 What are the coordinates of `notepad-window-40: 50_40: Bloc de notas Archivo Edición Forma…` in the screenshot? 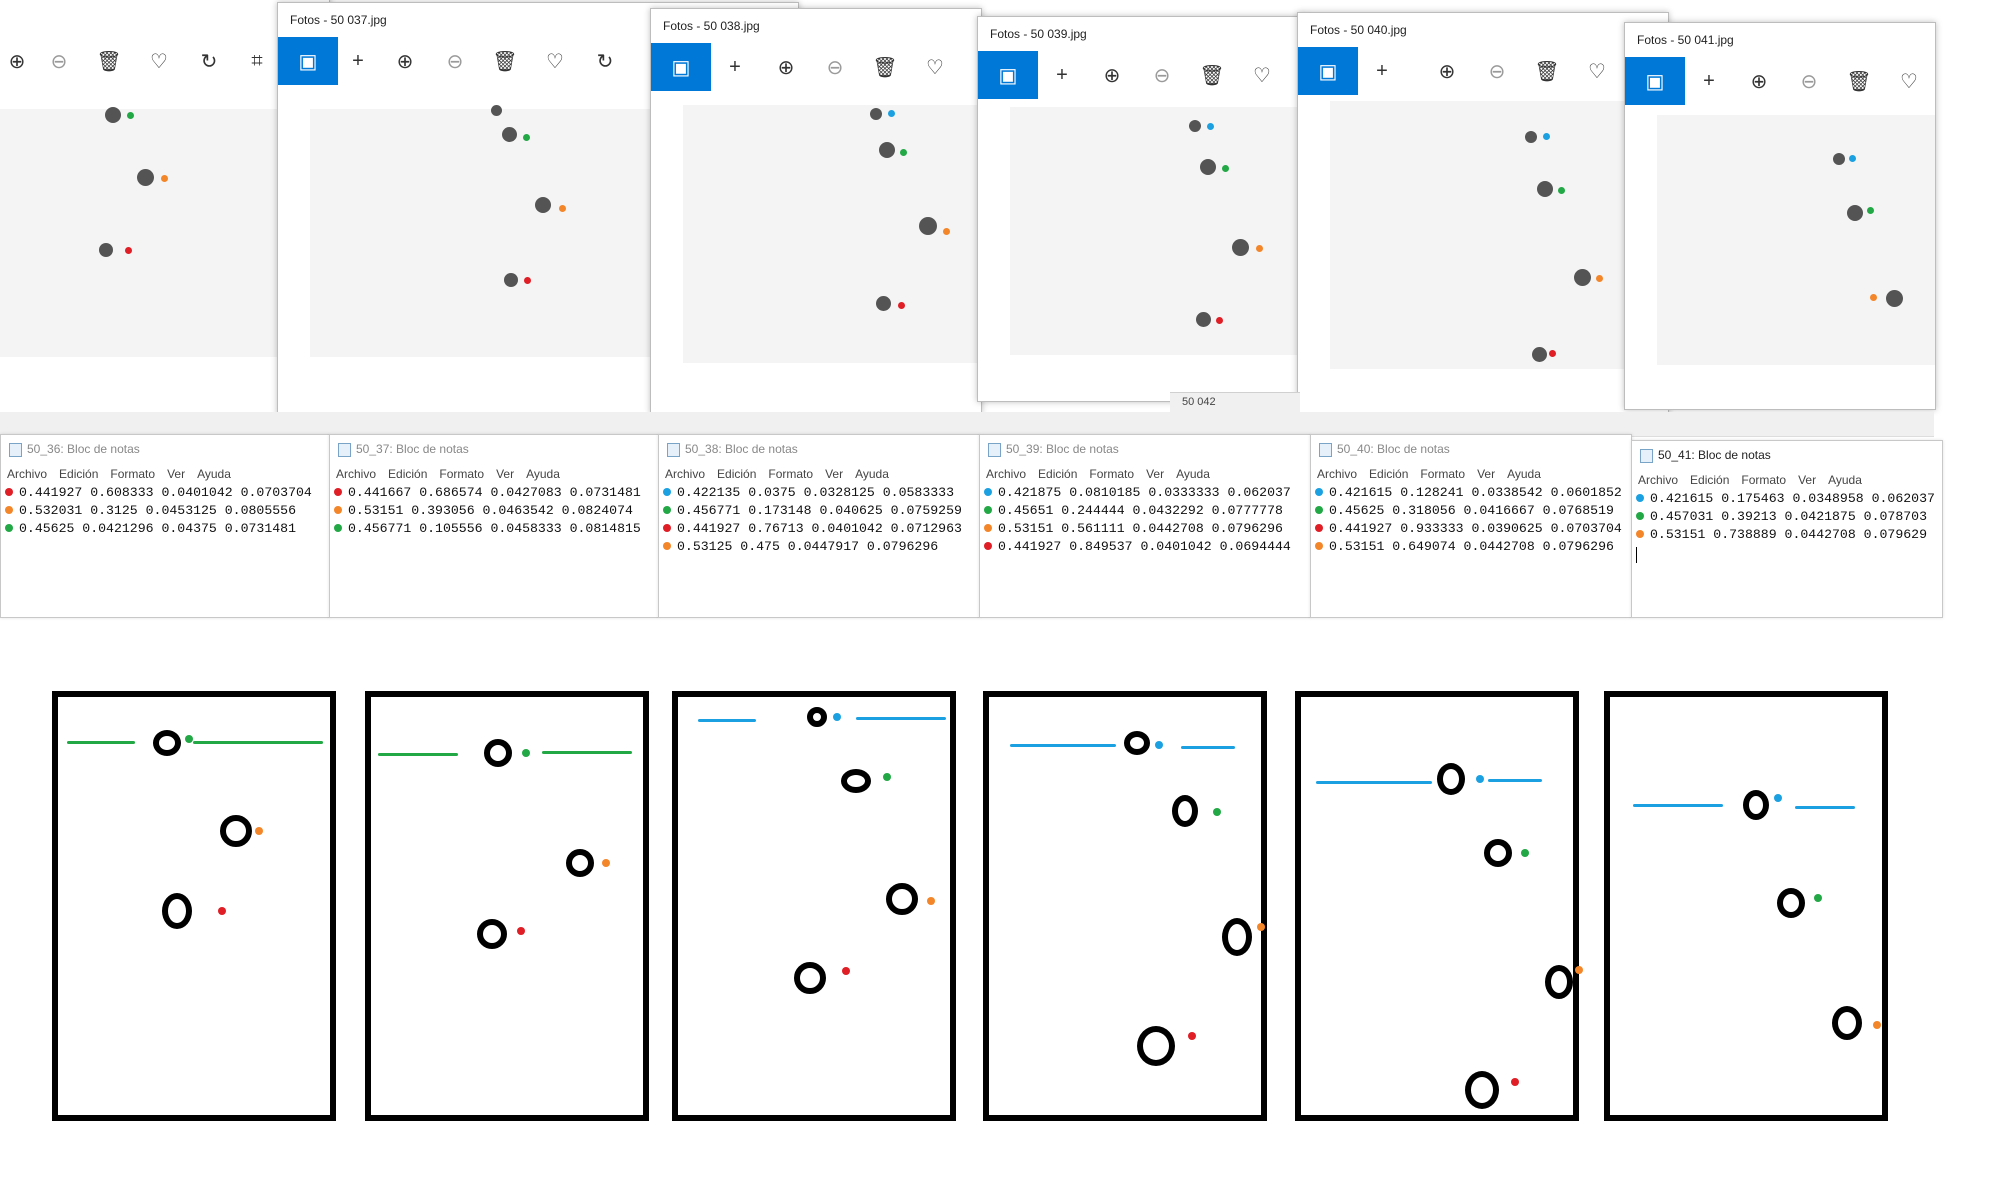 It's located at (1471, 526).